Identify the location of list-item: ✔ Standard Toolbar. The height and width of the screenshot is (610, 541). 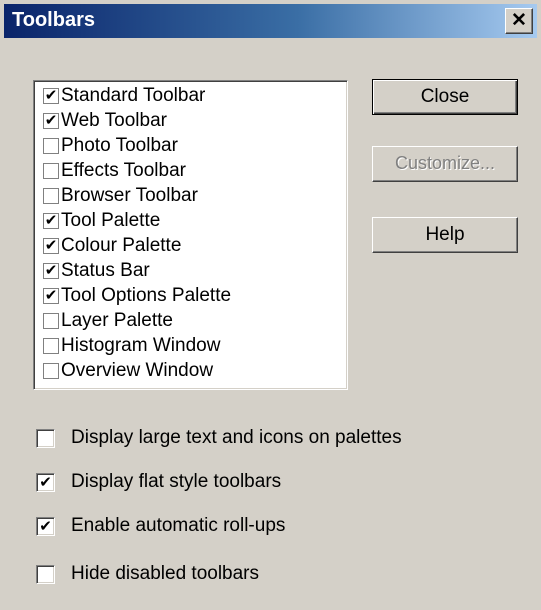
(195, 95).